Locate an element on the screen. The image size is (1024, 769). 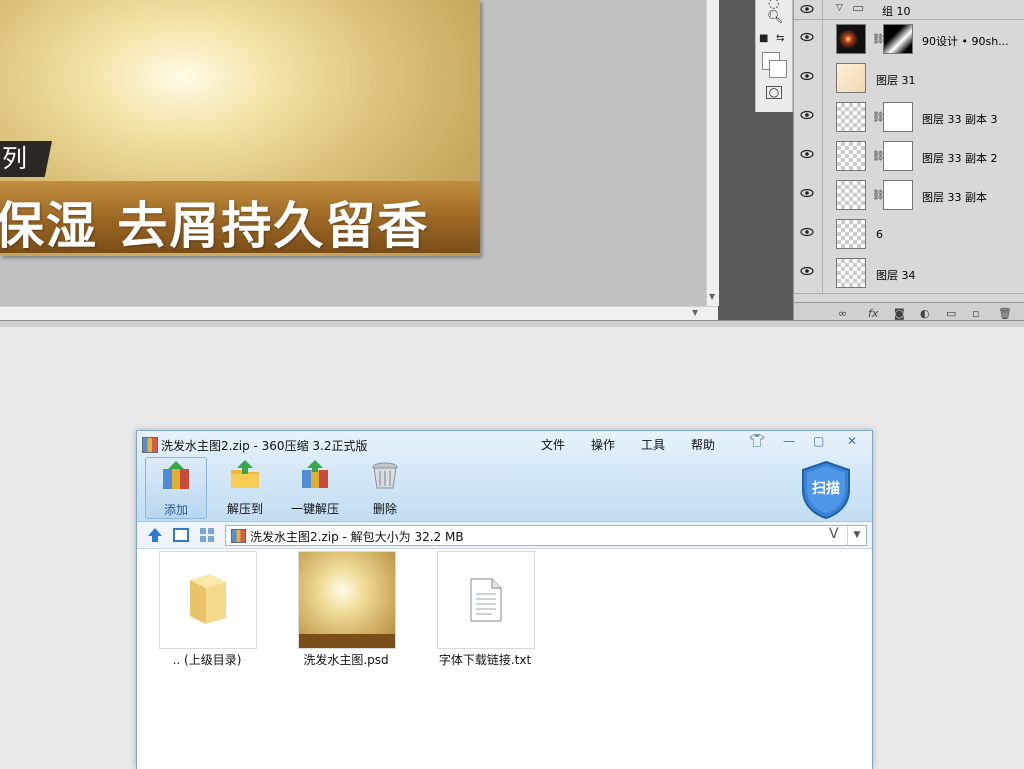
adjustment-icon: ◐ is located at coordinates (925, 313).